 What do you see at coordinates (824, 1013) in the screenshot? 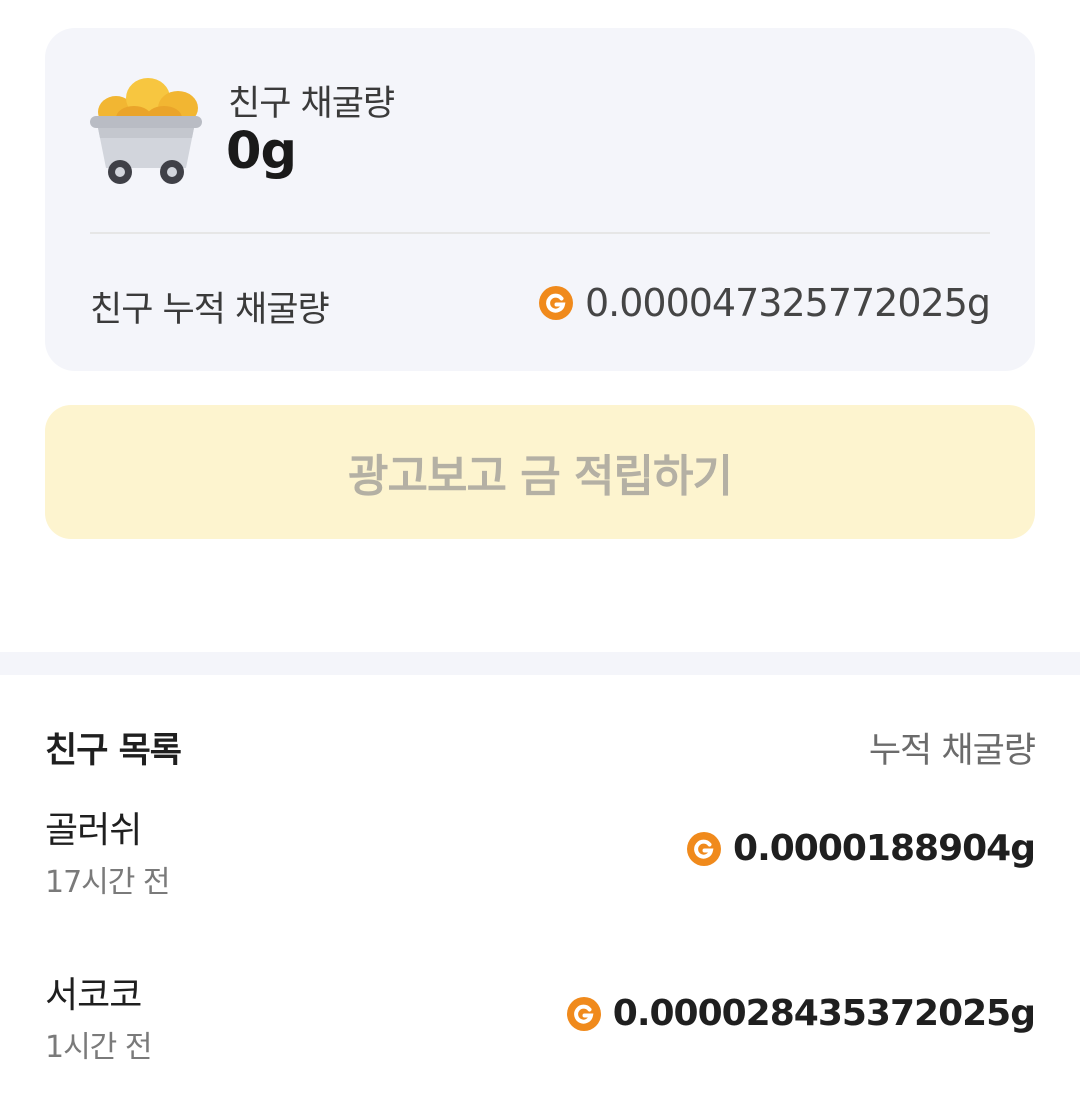
I see `friend-amount-value: 0.000028435372025g` at bounding box center [824, 1013].